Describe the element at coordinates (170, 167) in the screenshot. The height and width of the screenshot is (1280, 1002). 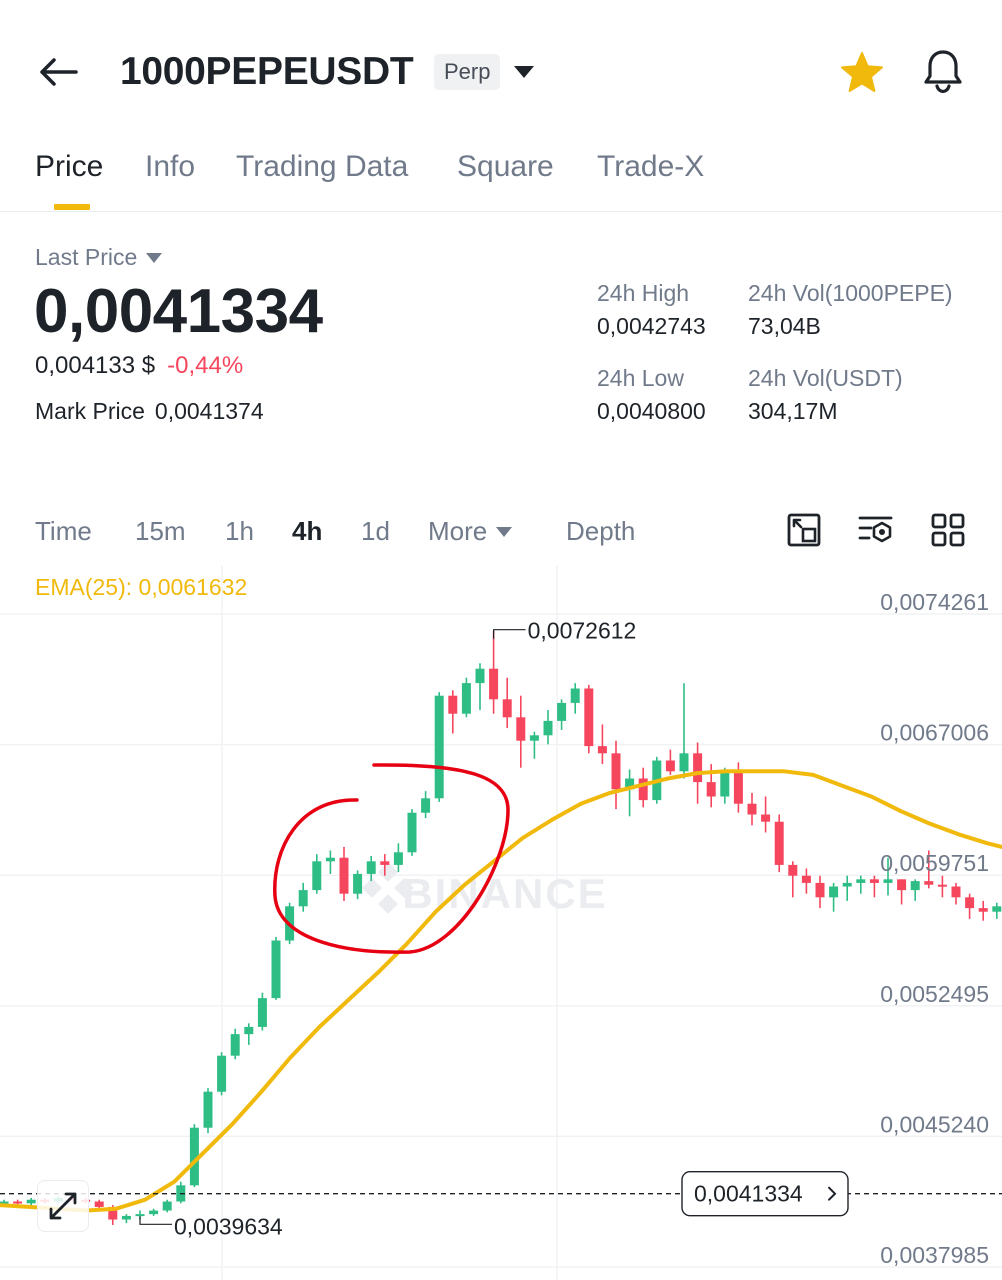
I see `tab-info: Info` at that location.